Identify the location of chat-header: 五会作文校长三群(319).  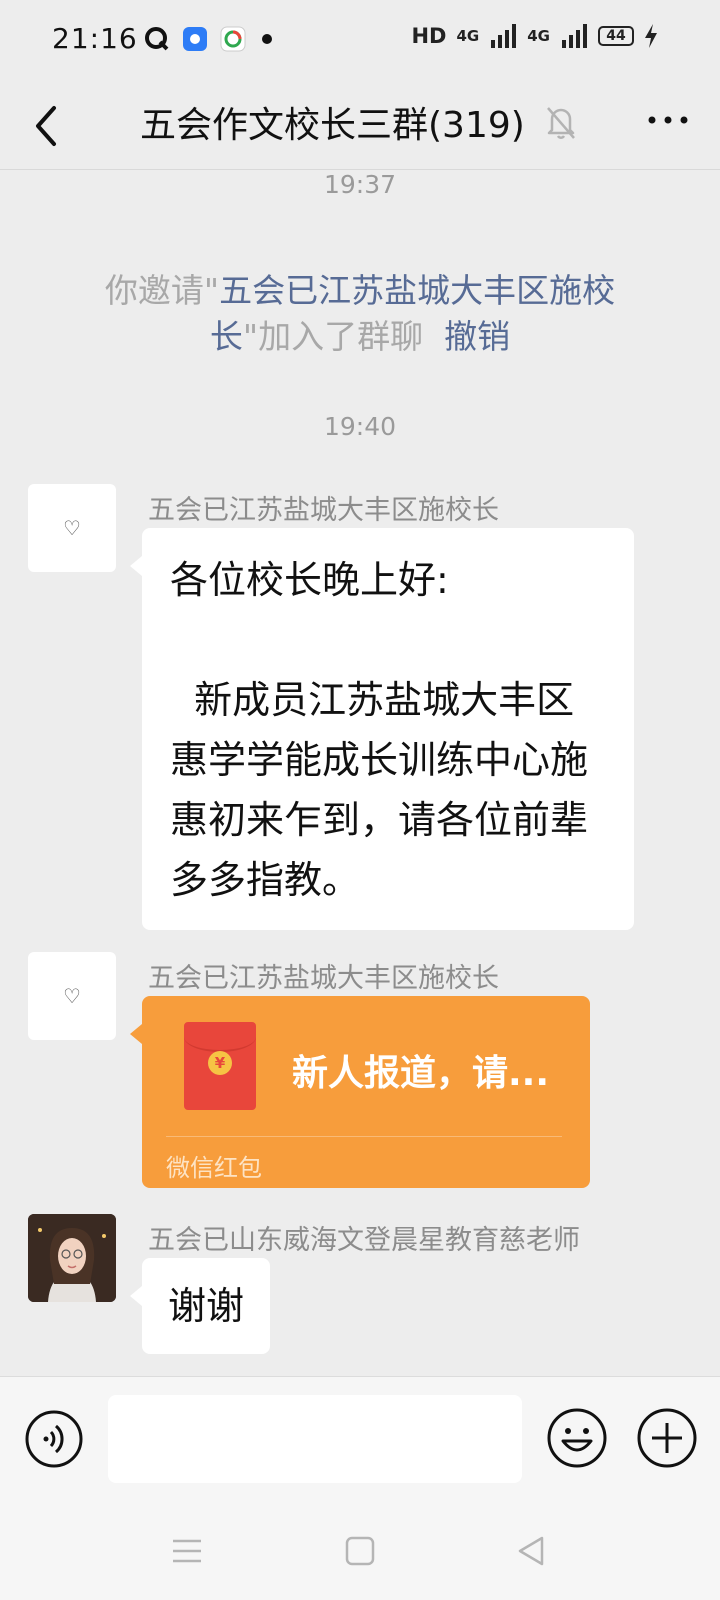
(360, 126).